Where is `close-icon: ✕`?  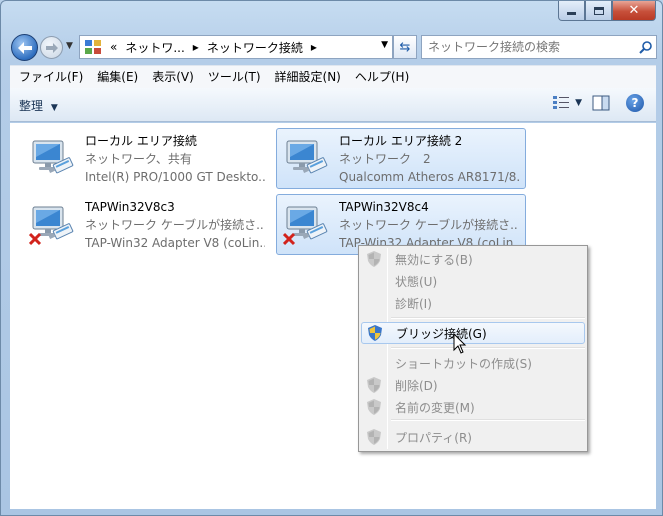 close-icon: ✕ is located at coordinates (634, 10).